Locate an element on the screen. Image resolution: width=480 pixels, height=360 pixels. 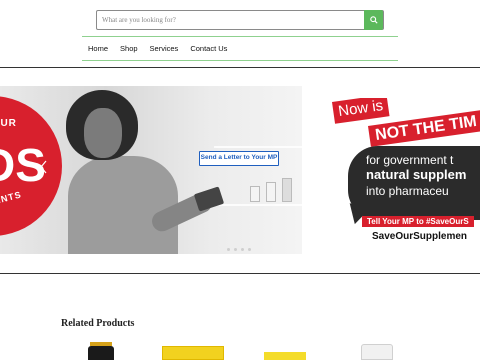
product-dark-bottle is located at coordinates (101, 351).